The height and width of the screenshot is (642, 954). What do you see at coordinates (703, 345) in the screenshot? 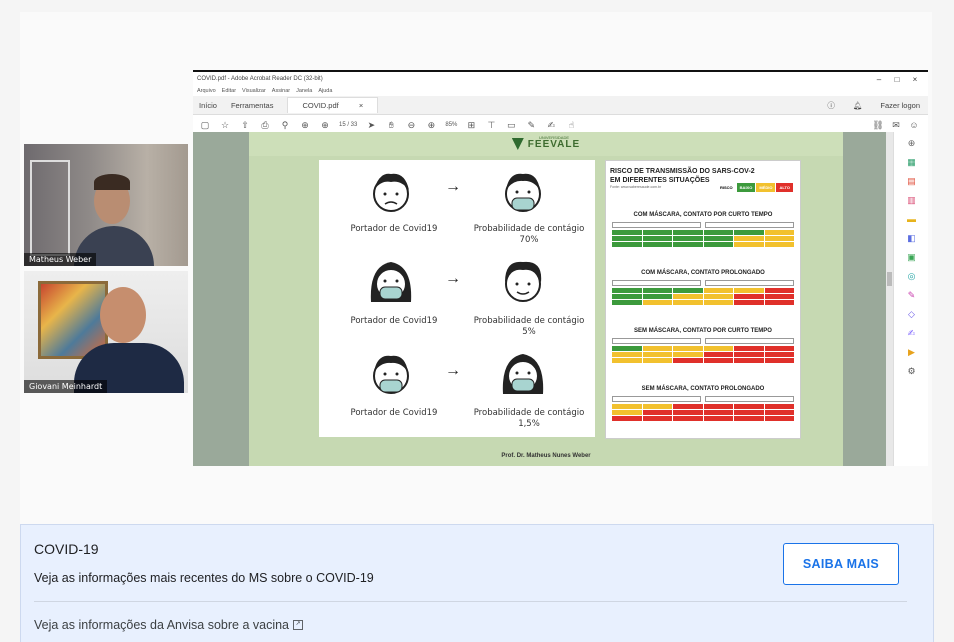
I see `risk-section: SEM MÁSCARA, CONTATO POR CURTO TEMPO` at bounding box center [703, 345].